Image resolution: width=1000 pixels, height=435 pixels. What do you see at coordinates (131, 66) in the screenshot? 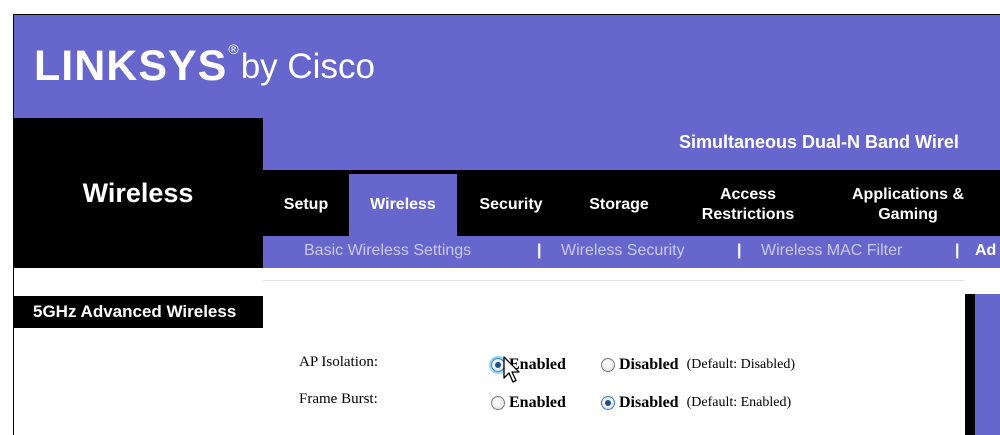
I see `logo-brand-text: LINKSYS` at bounding box center [131, 66].